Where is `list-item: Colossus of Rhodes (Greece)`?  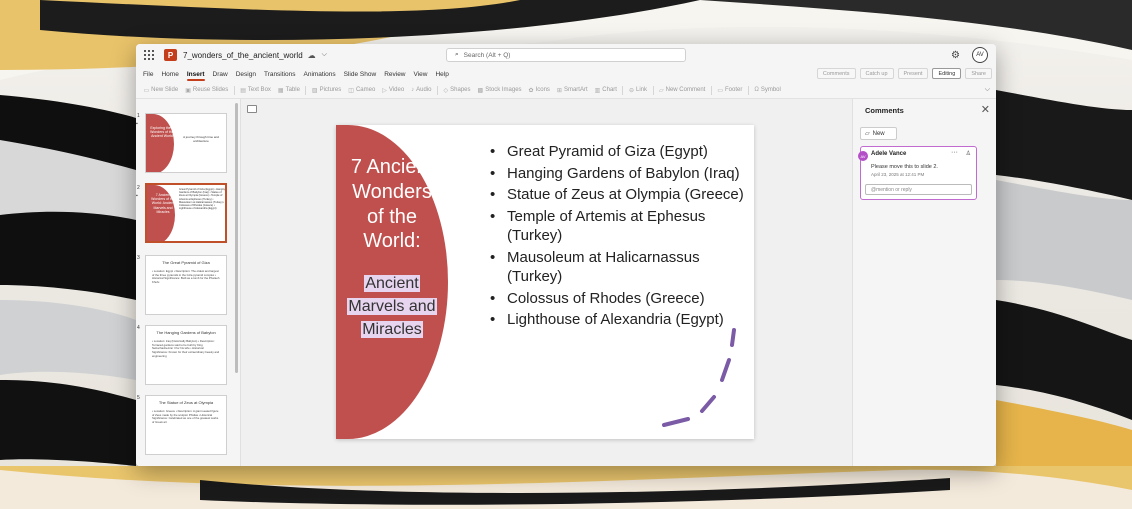 list-item: Colossus of Rhodes (Greece) is located at coordinates (617, 299).